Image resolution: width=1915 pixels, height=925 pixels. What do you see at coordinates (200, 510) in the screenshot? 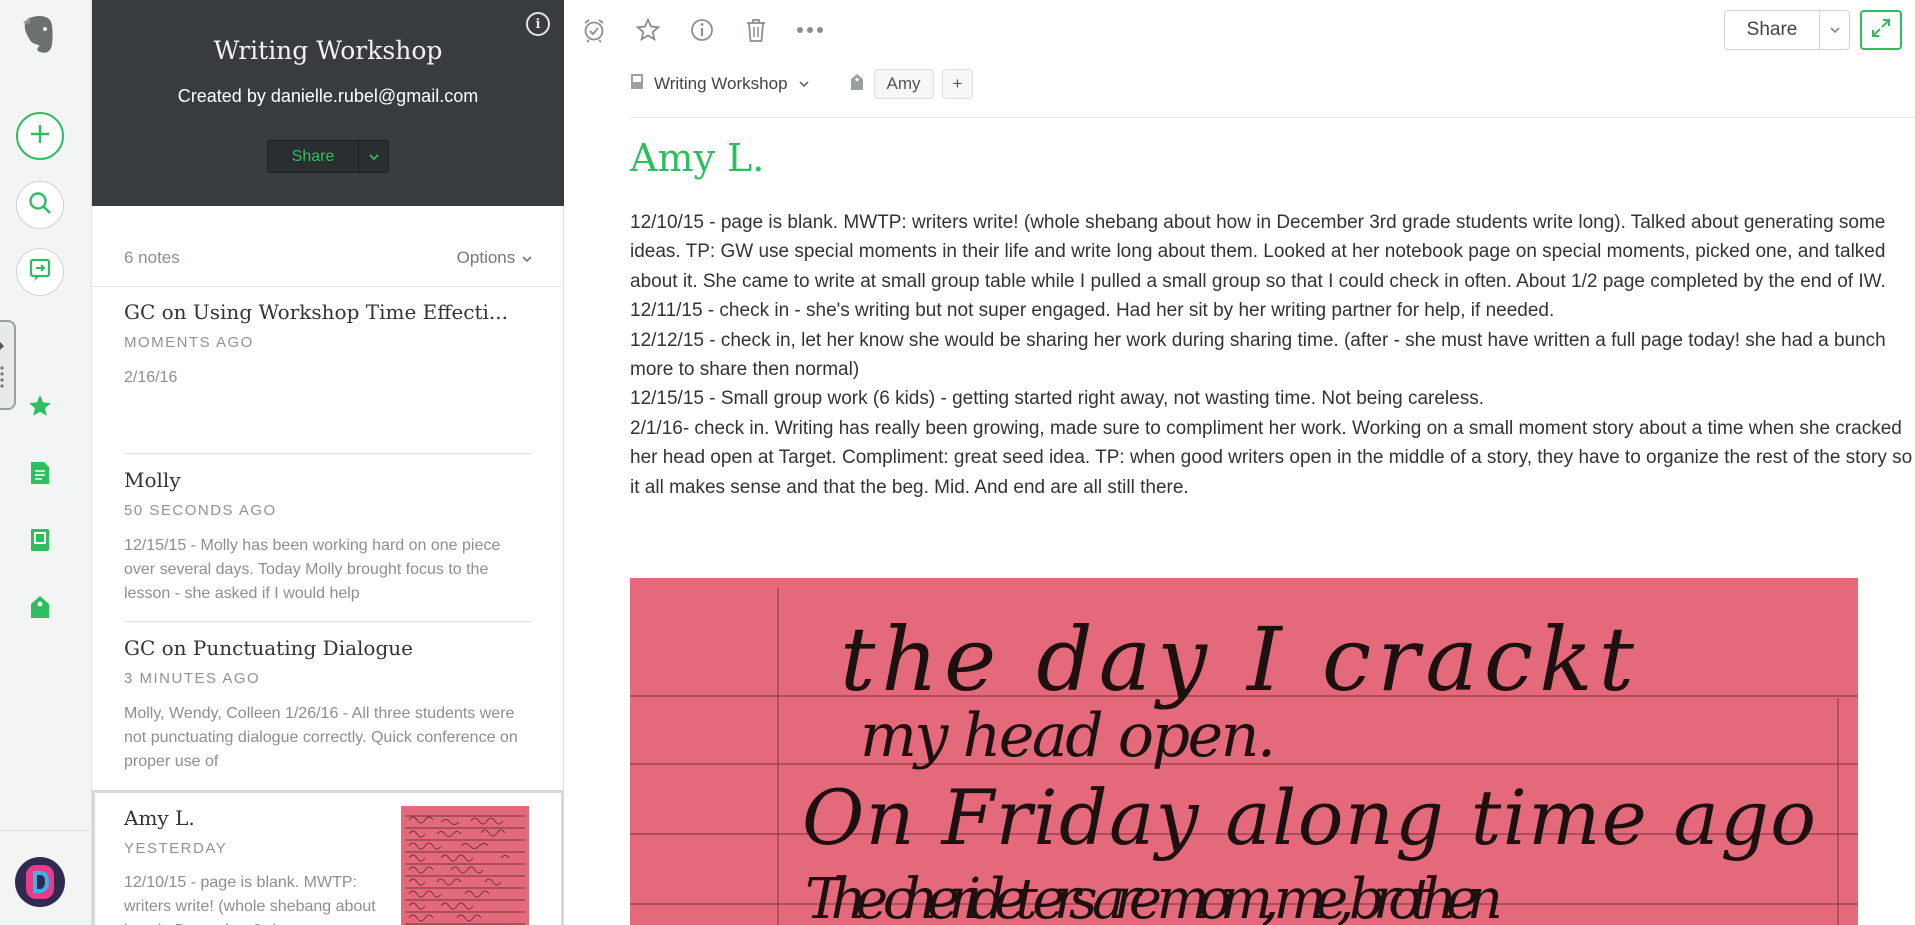
I see `note-time: 50 SECONDS AGO` at bounding box center [200, 510].